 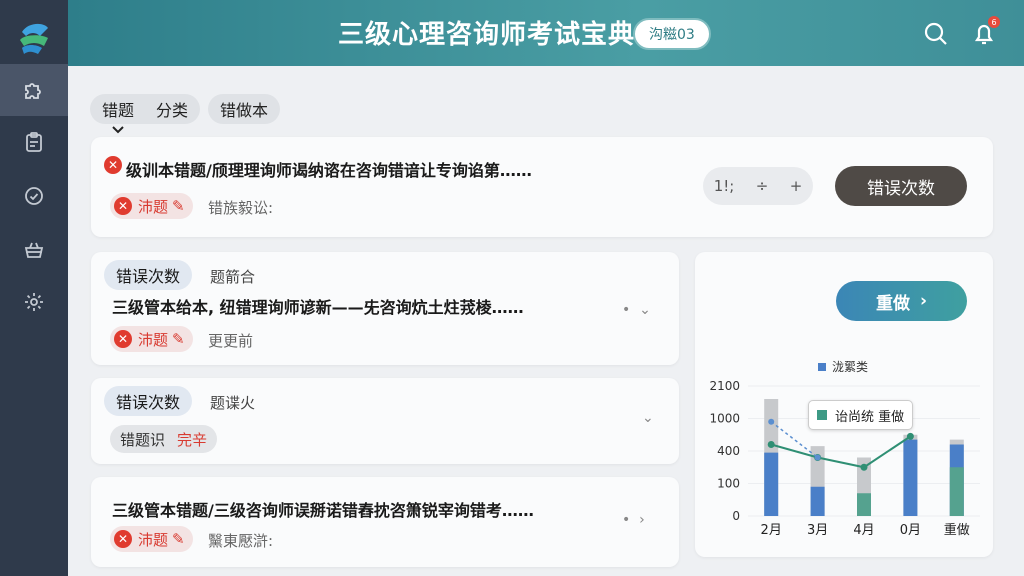 I want to click on stepper-value: 1!;, so click(x=724, y=186).